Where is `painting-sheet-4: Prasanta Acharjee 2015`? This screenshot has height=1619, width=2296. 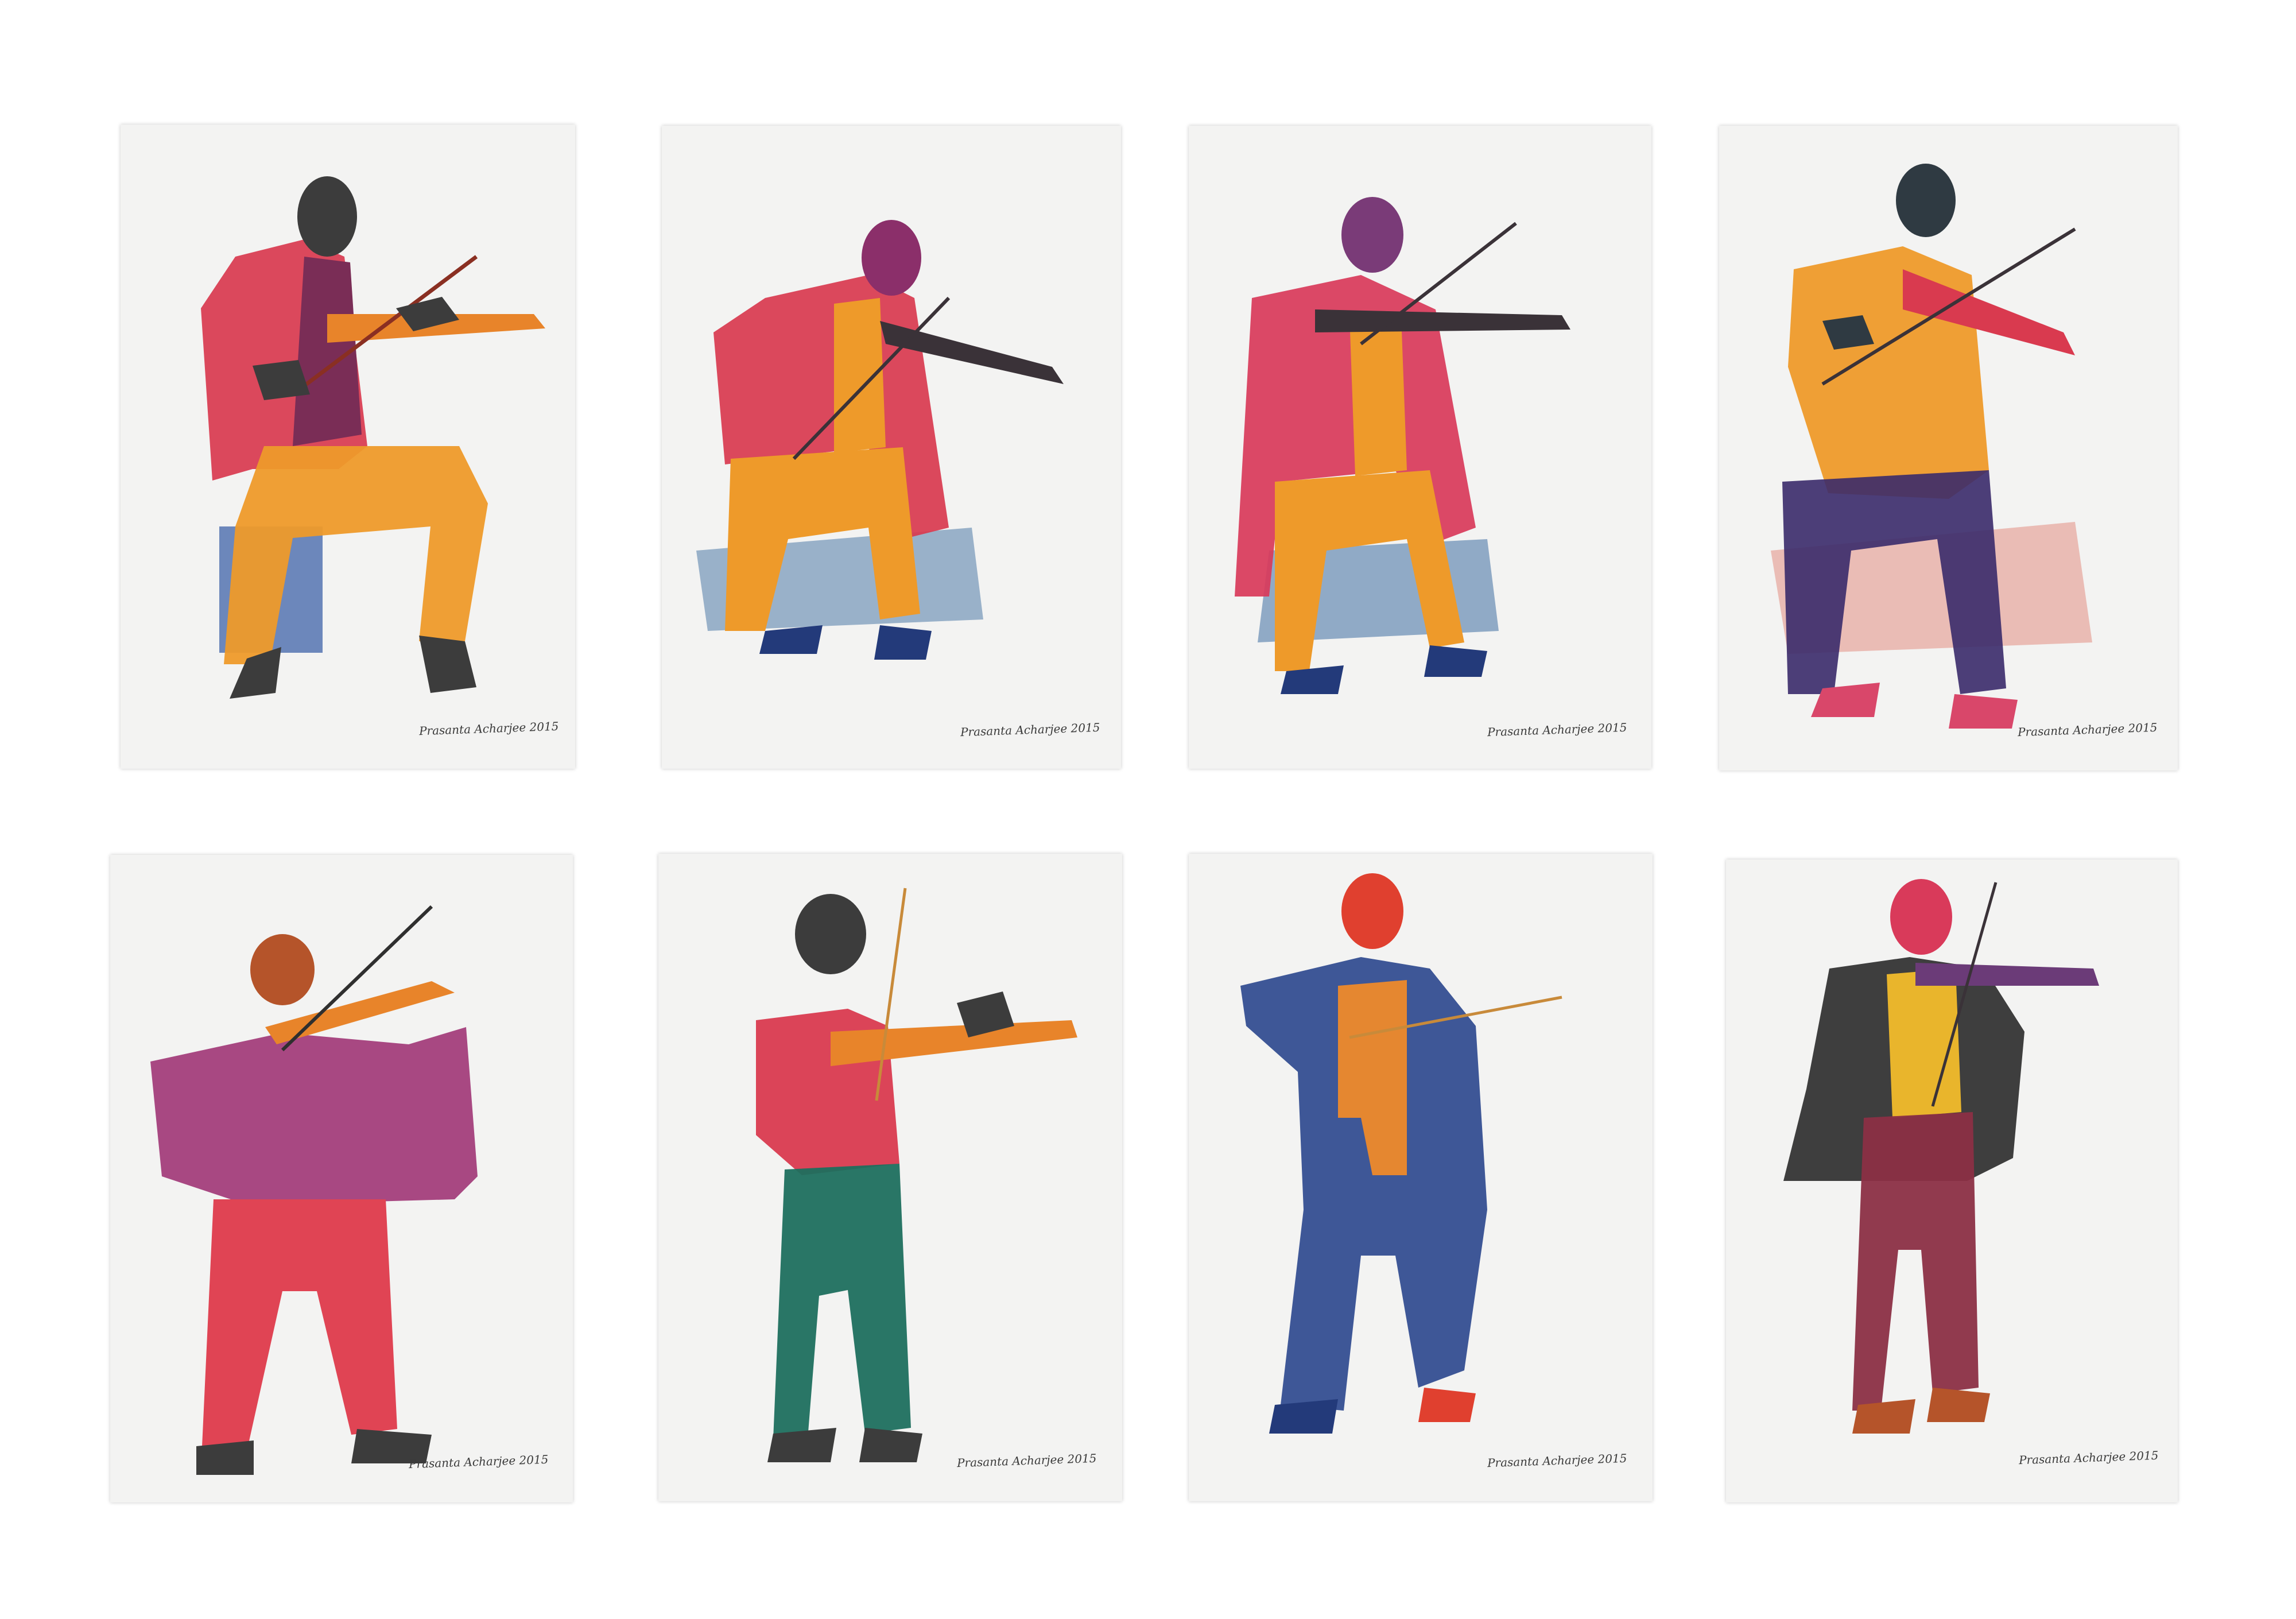 painting-sheet-4: Prasanta Acharjee 2015 is located at coordinates (1948, 448).